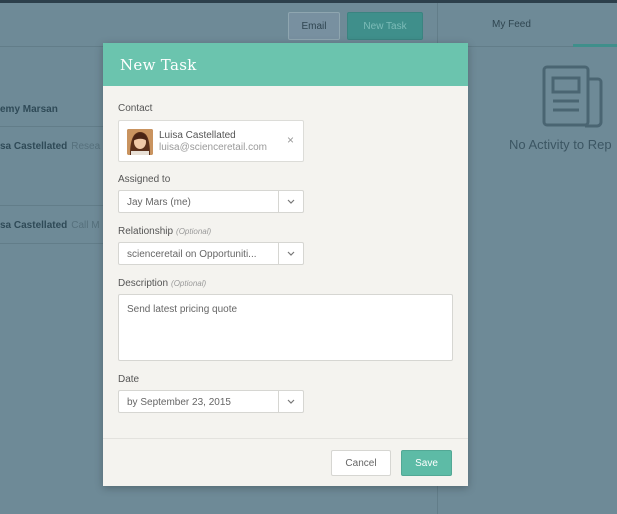 The image size is (617, 514). I want to click on cancel-button: Cancel, so click(361, 463).